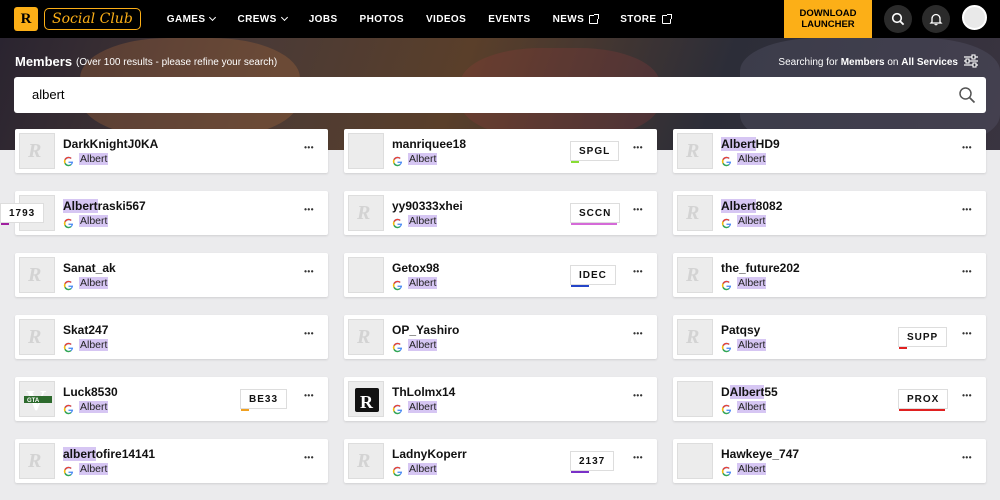  What do you see at coordinates (264, 400) in the screenshot?
I see `crew-tag: BE33` at bounding box center [264, 400].